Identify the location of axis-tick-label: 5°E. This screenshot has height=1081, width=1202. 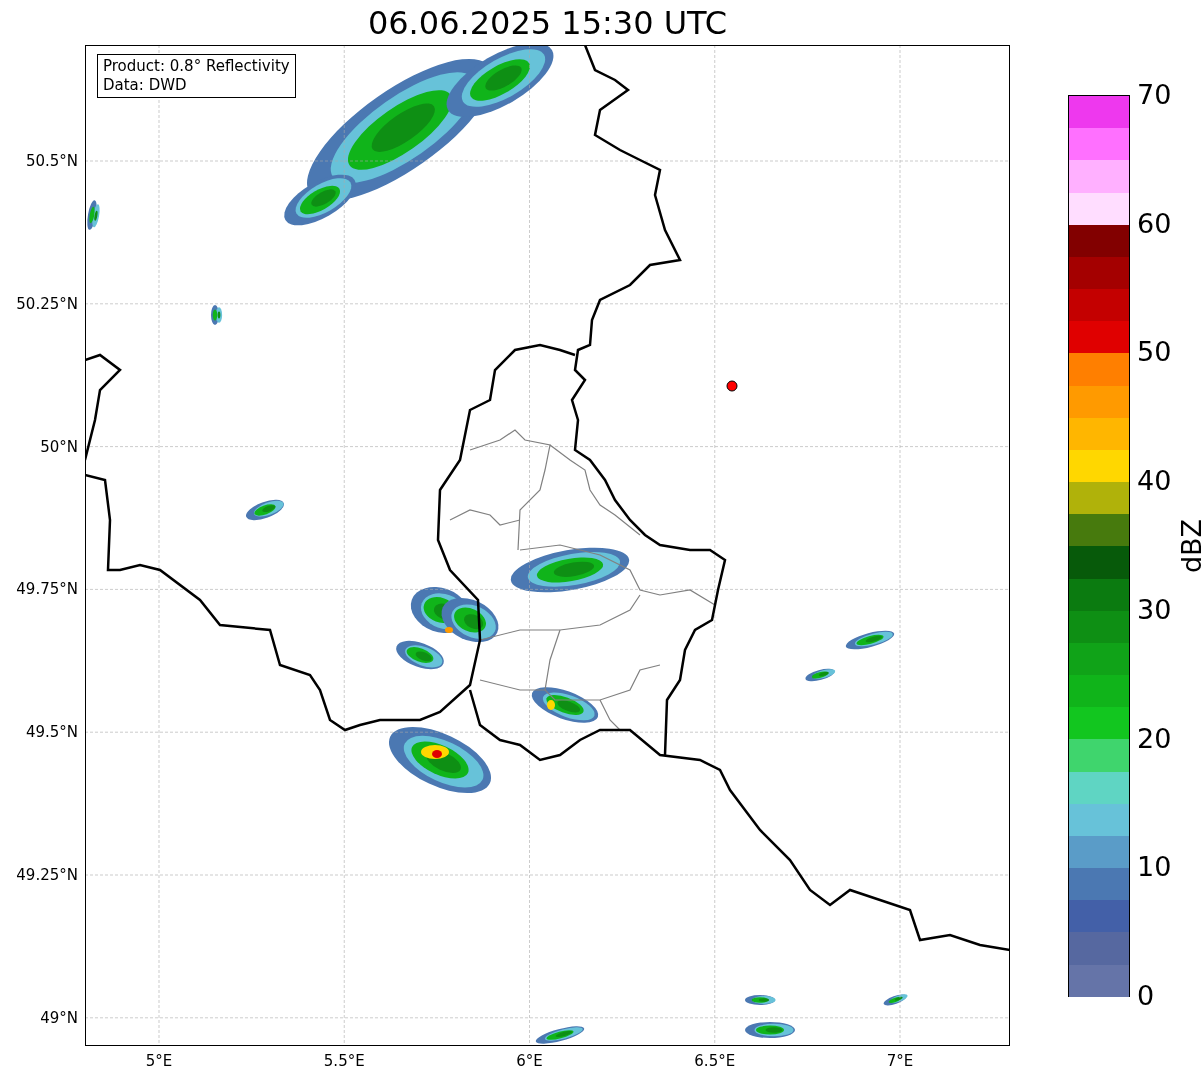
(159, 1061).